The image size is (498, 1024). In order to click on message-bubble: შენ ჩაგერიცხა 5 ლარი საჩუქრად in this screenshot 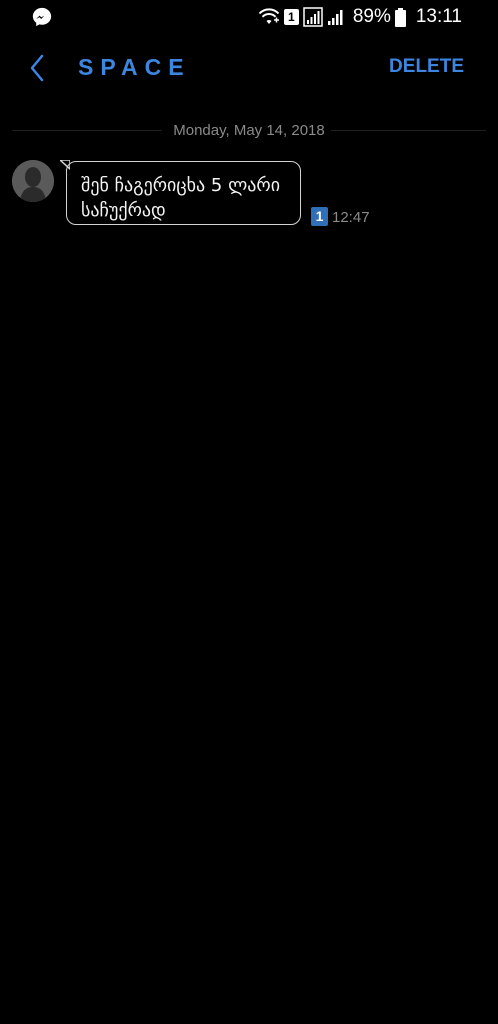, I will do `click(183, 193)`.